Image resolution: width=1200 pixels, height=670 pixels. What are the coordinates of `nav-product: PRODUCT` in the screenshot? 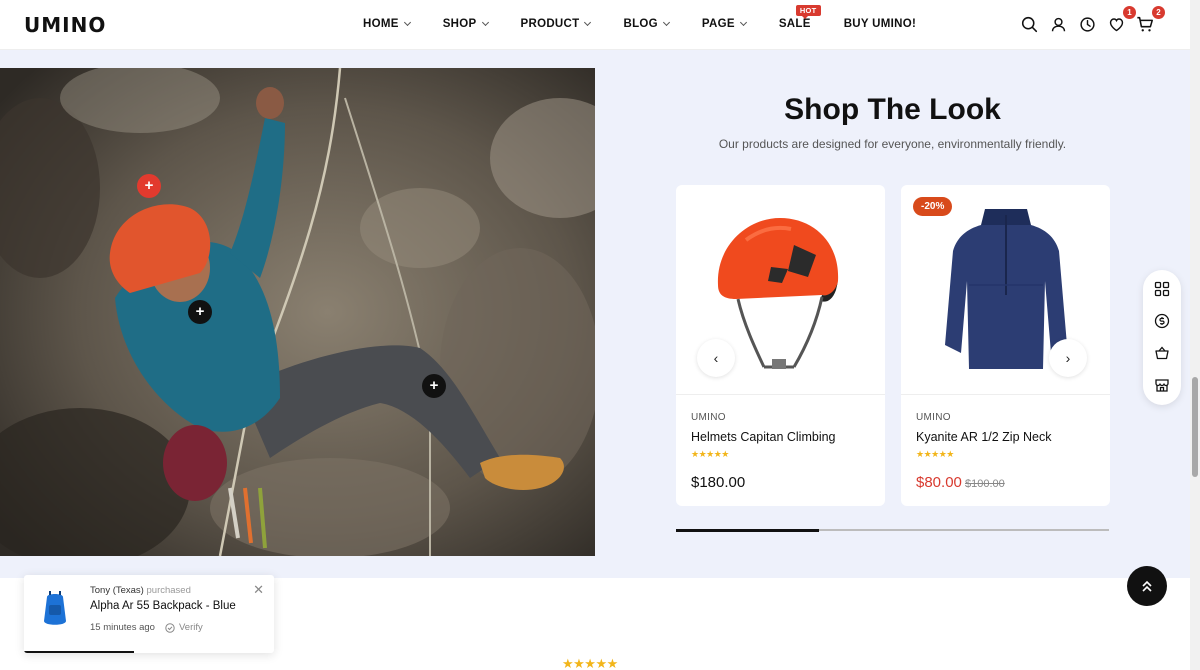 It's located at (556, 24).